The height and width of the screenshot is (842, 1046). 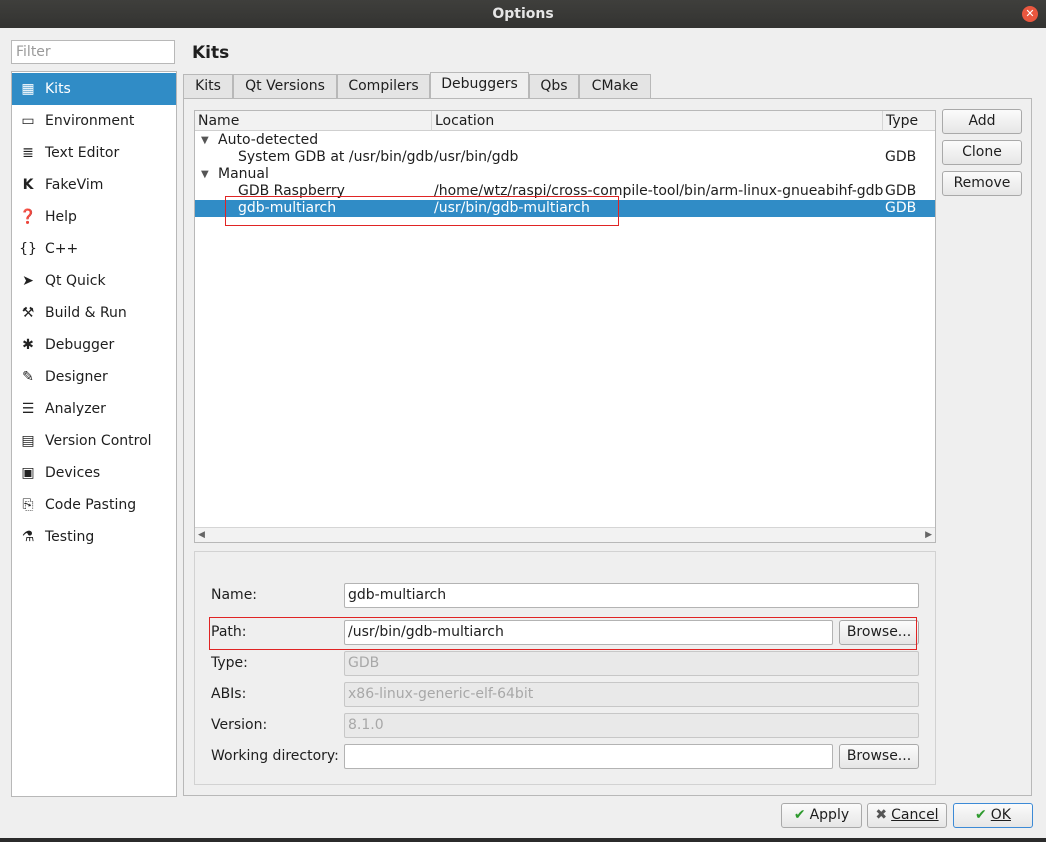 What do you see at coordinates (313, 121) in the screenshot?
I see `column-header-name: Name` at bounding box center [313, 121].